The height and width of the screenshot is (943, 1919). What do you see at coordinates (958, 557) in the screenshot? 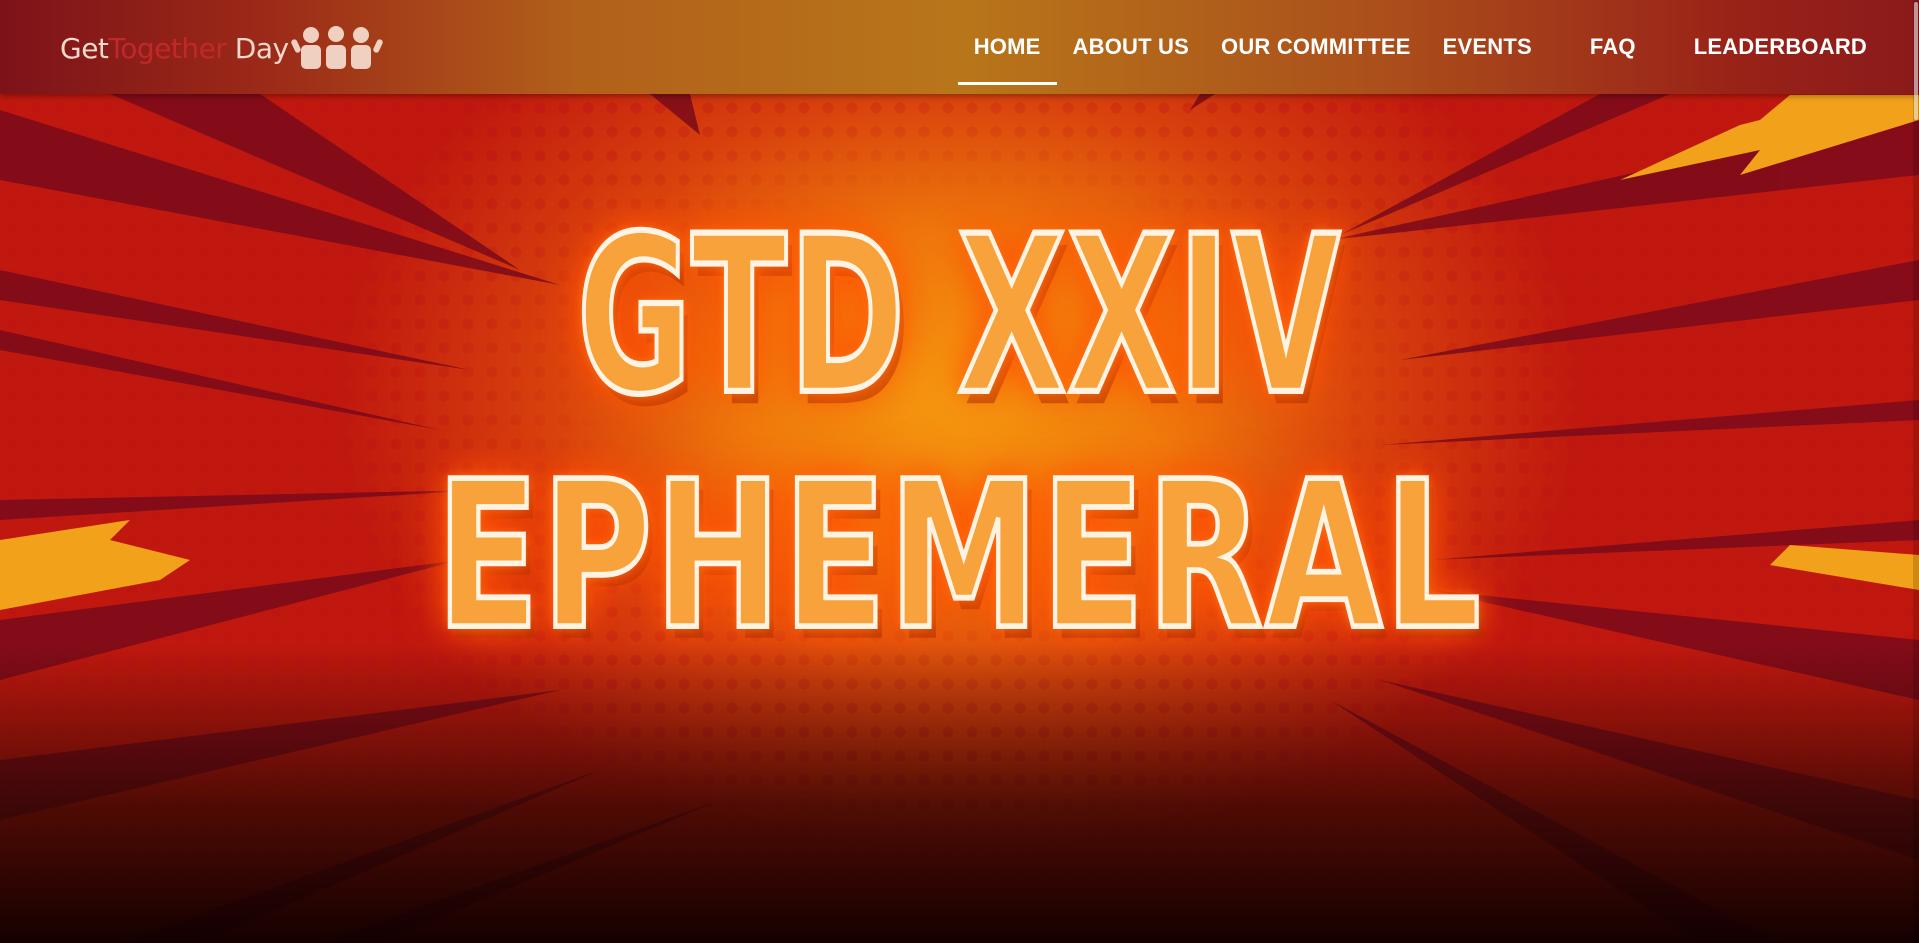
I see `hero-title-line2: EPHEMERAL` at bounding box center [958, 557].